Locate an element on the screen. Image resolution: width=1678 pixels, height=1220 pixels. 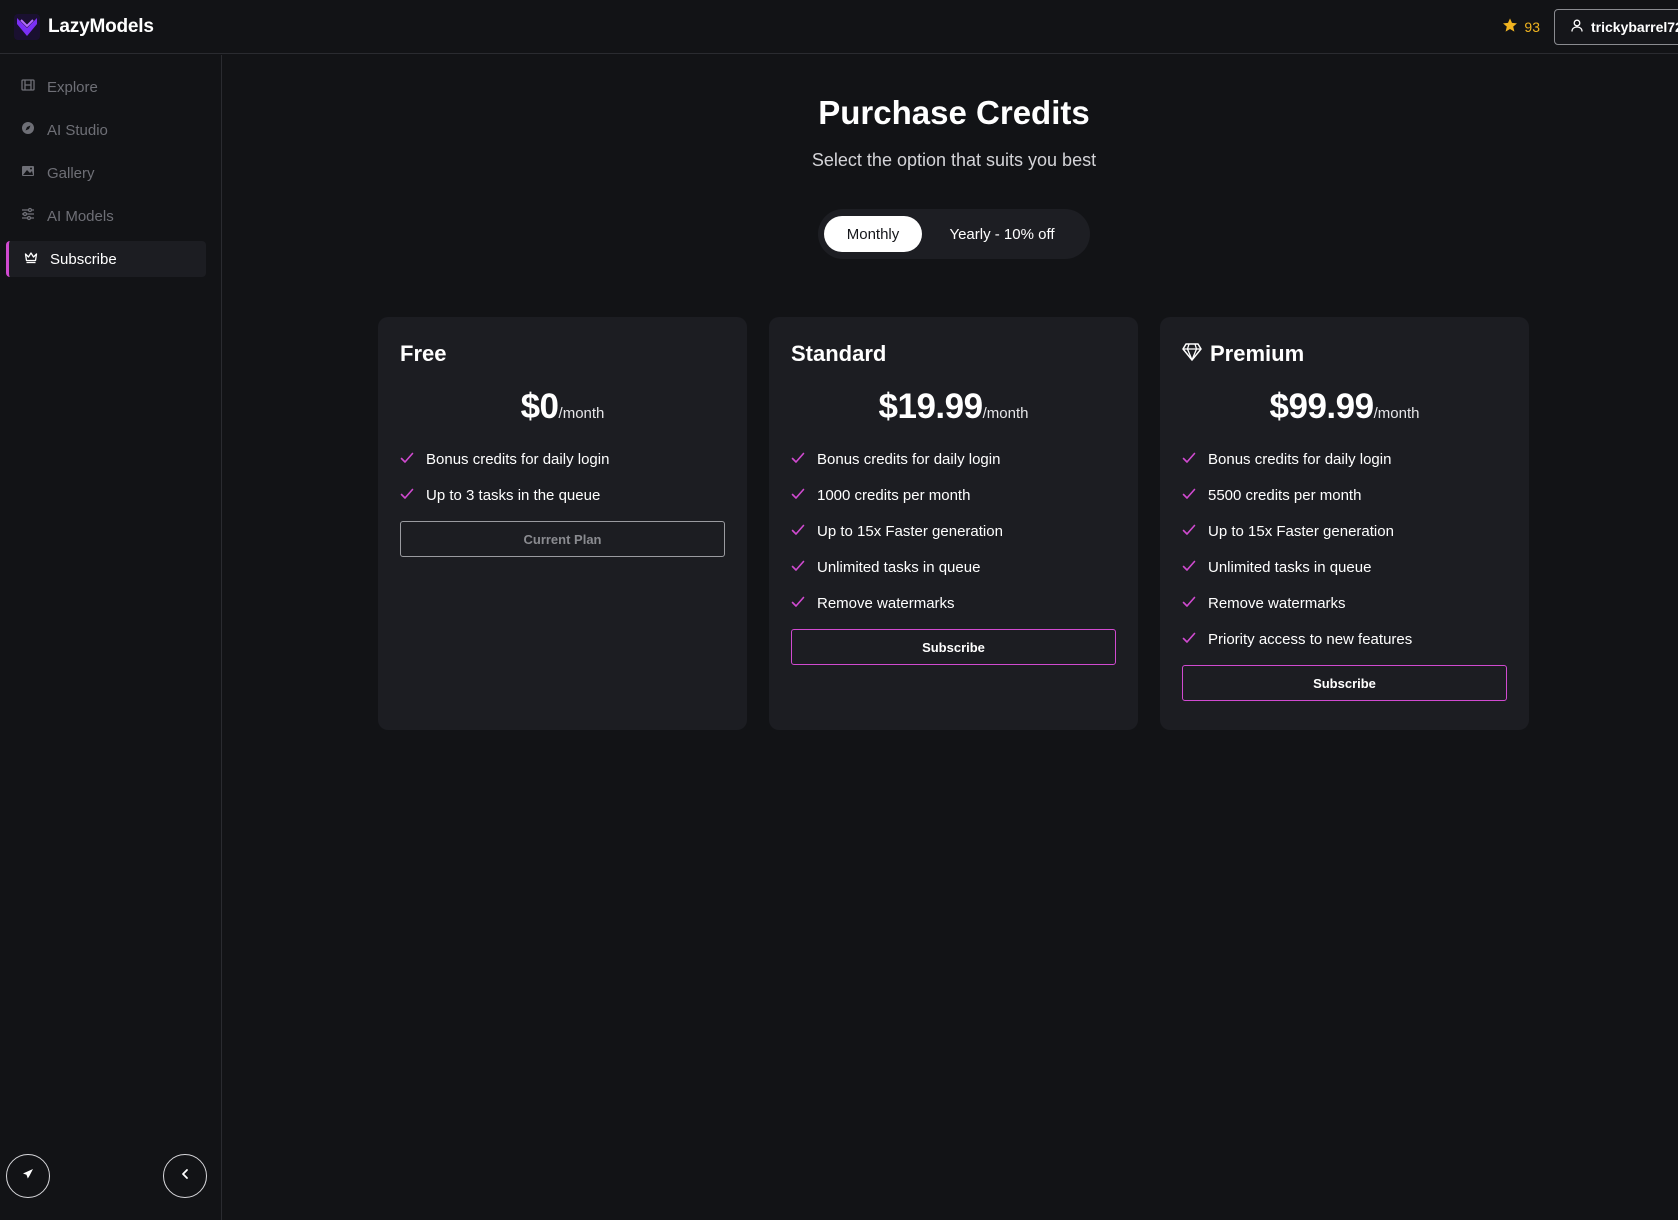
sidebar-item-ai-studio: AI Studio is located at coordinates (106, 130).